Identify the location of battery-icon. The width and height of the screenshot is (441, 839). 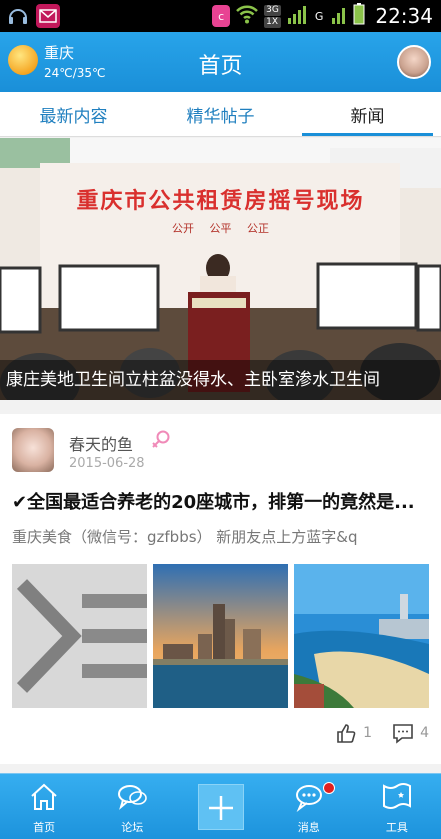
(359, 16).